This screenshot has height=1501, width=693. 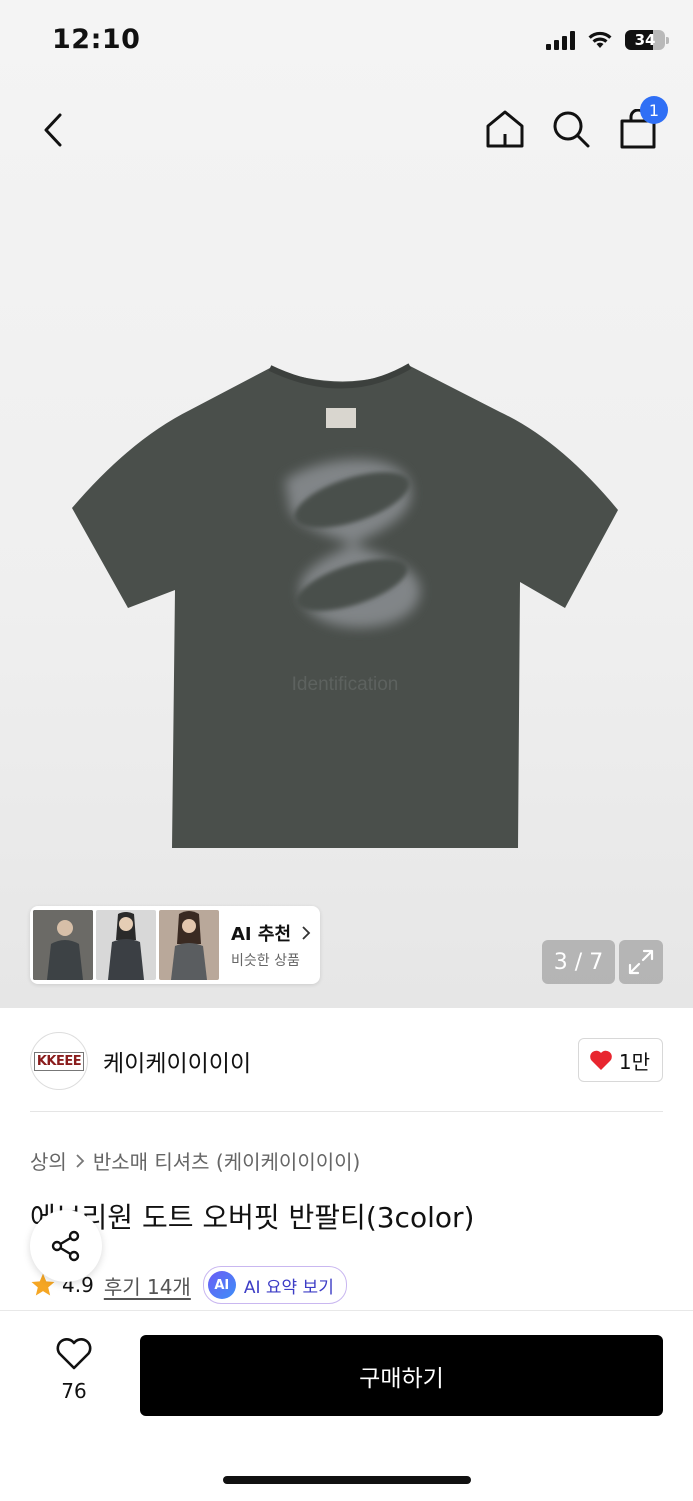 I want to click on ai-recommend-card: AI 추천 비슷한 상품, so click(x=175, y=945).